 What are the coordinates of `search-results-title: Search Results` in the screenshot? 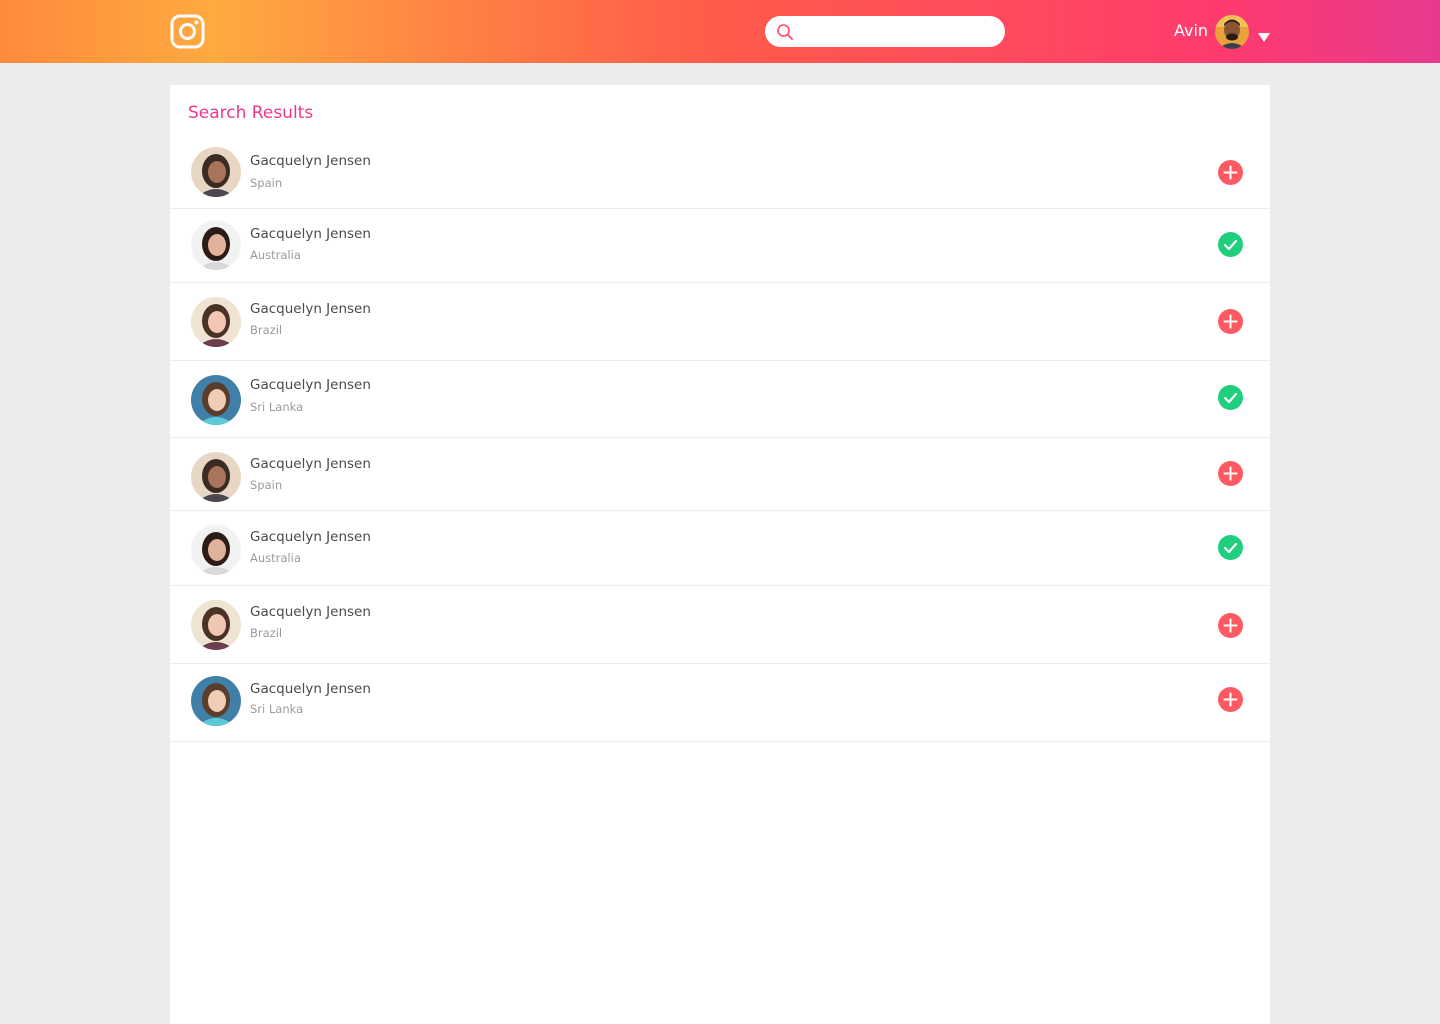 It's located at (251, 113).